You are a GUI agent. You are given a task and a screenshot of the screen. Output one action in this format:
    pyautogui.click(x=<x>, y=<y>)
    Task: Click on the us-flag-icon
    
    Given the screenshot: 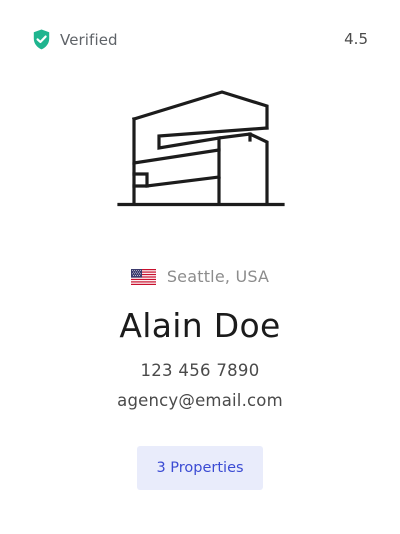 What is the action you would take?
    pyautogui.click(x=143, y=277)
    